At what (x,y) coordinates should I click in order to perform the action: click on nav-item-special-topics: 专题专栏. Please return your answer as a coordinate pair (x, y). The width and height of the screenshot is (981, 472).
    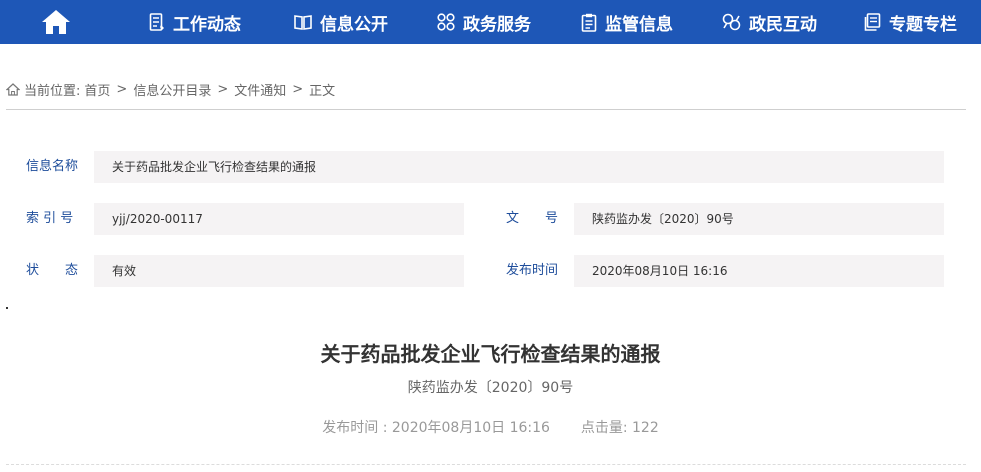
    Looking at the image, I should click on (910, 22).